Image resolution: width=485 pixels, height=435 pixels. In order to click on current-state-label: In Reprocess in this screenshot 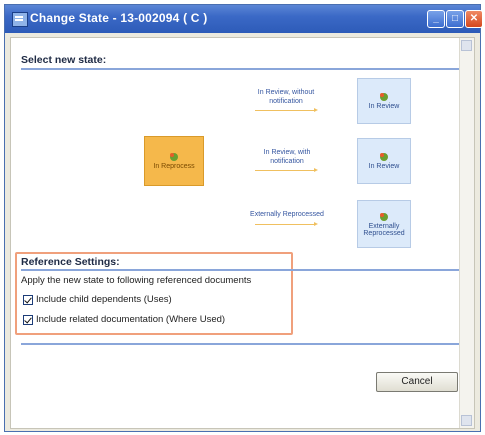, I will do `click(174, 166)`.